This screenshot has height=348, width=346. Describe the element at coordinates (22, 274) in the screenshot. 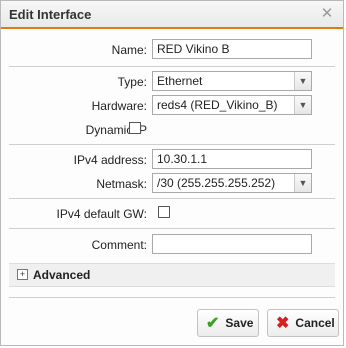

I see `plus-expand-icon: +` at that location.